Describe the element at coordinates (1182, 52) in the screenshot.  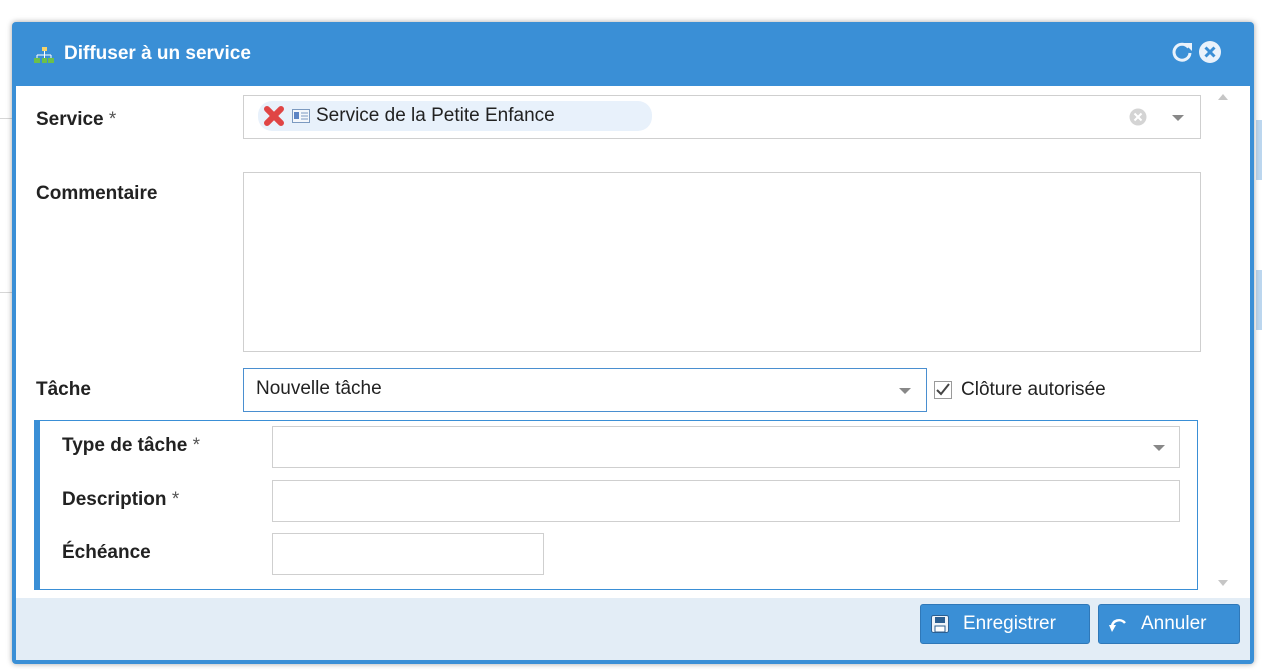
I see `refresh-icon` at that location.